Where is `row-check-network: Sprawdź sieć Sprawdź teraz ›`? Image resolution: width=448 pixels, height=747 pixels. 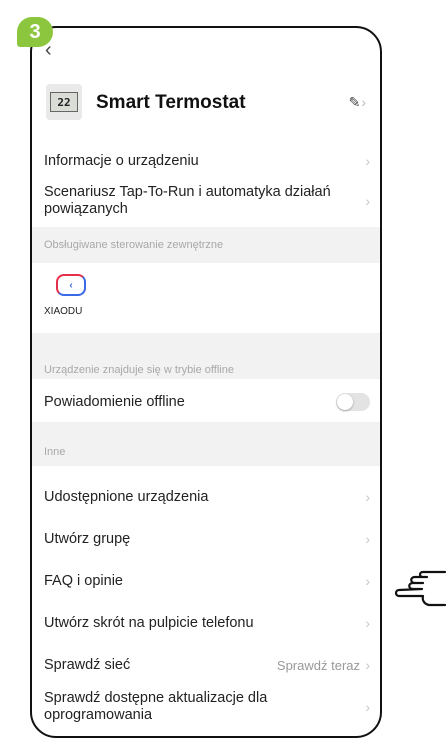 row-check-network: Sprawdź sieć Sprawdź teraz › is located at coordinates (206, 665).